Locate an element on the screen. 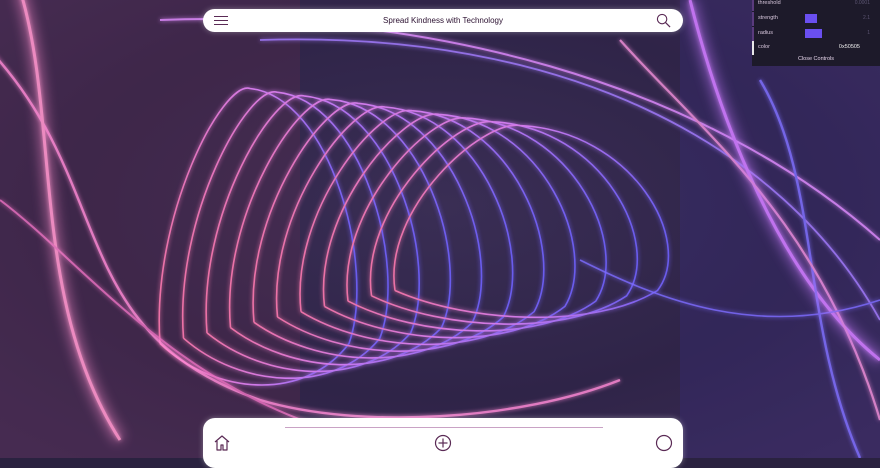 This screenshot has height=468, width=880. control-row-radius: radius 1 is located at coordinates (816, 34).